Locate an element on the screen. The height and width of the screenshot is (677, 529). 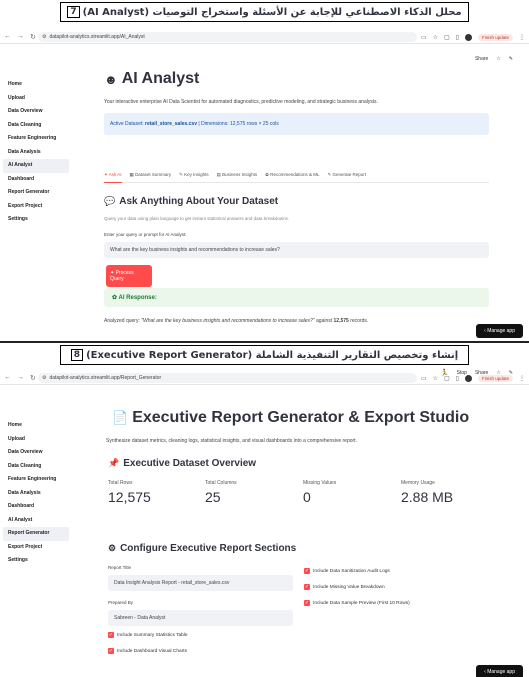
process-query-button: ✦ Process Query is located at coordinates (129, 276).